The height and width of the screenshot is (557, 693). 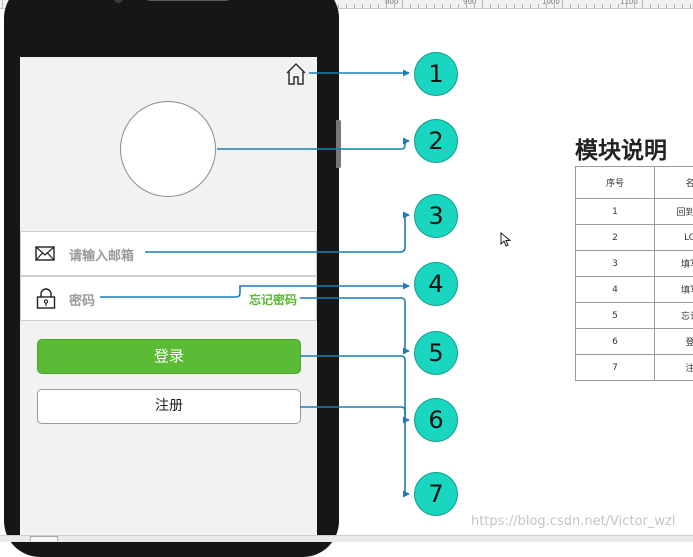 I want to click on table-row: 3填写, so click(x=634, y=264).